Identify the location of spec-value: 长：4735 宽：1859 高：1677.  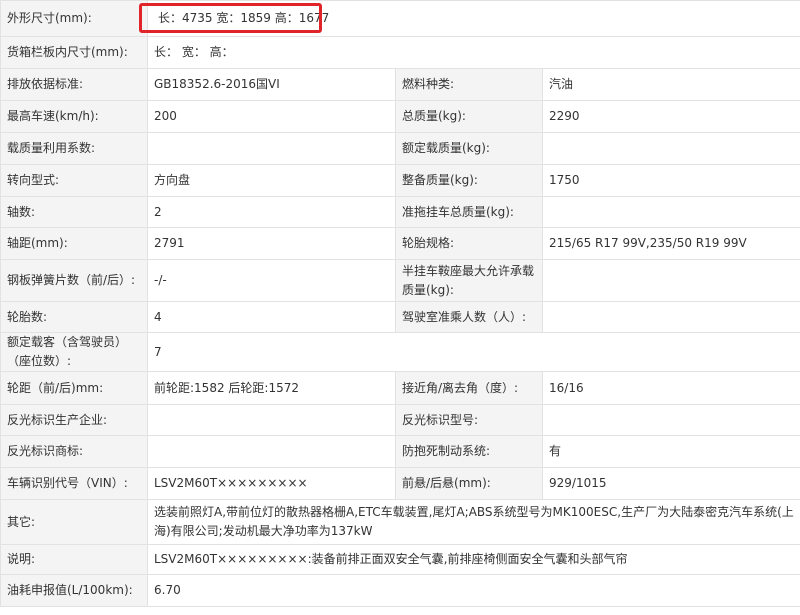
(473, 18).